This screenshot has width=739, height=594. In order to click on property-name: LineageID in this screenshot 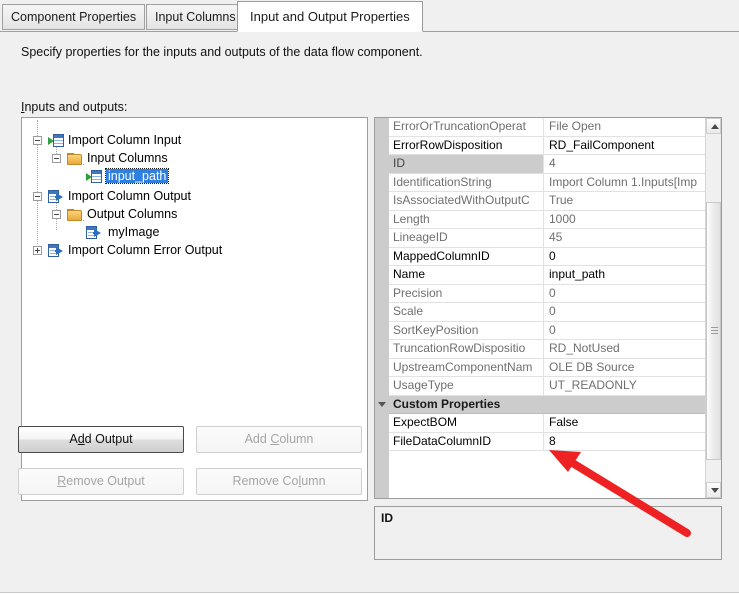, I will do `click(466, 238)`.